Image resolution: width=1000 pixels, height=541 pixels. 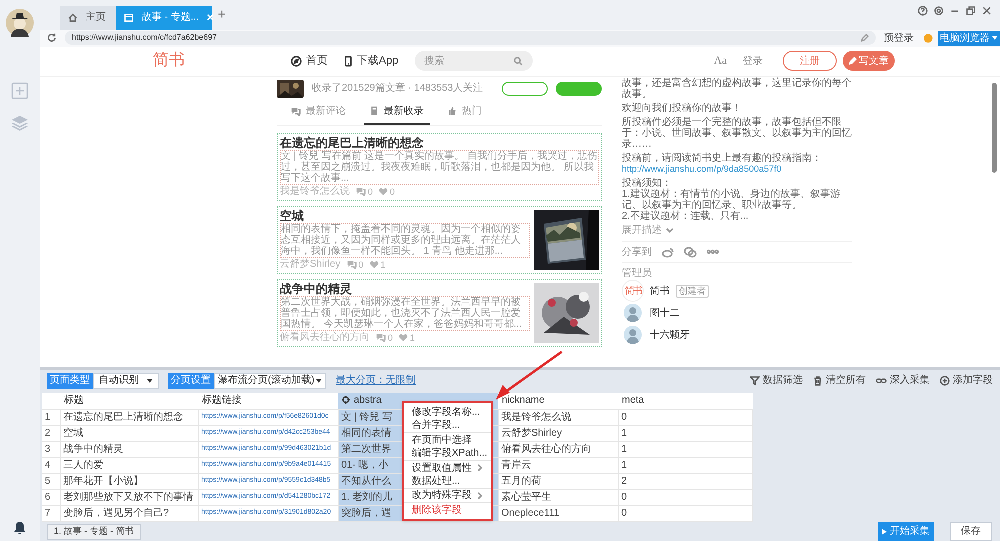 I want to click on table-cell: 那年花开【小说】, so click(x=129, y=482).